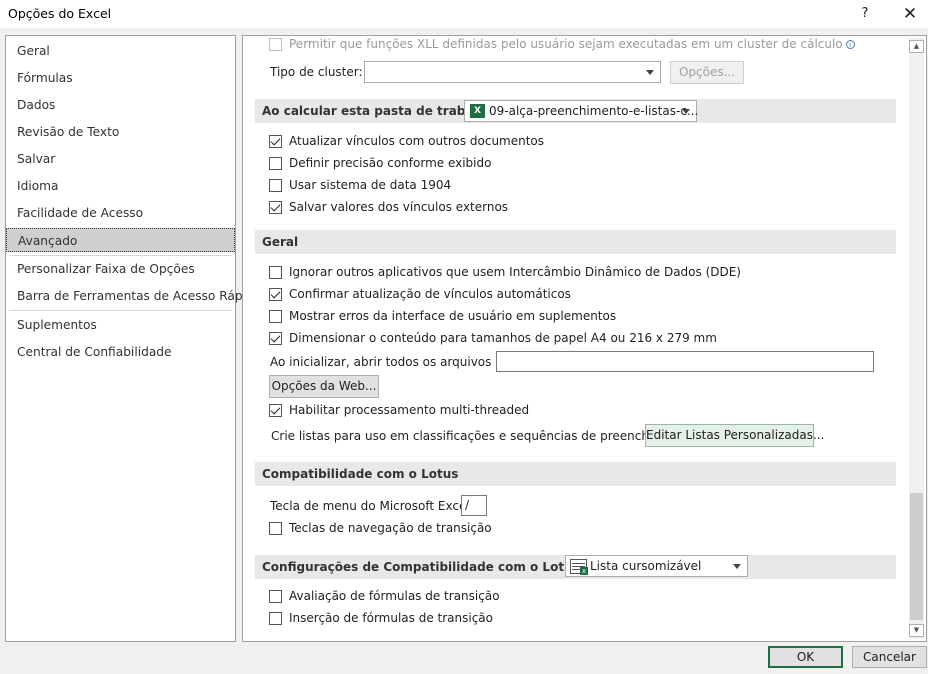  What do you see at coordinates (120, 240) in the screenshot?
I see `nav-item-avancado: Avançado` at bounding box center [120, 240].